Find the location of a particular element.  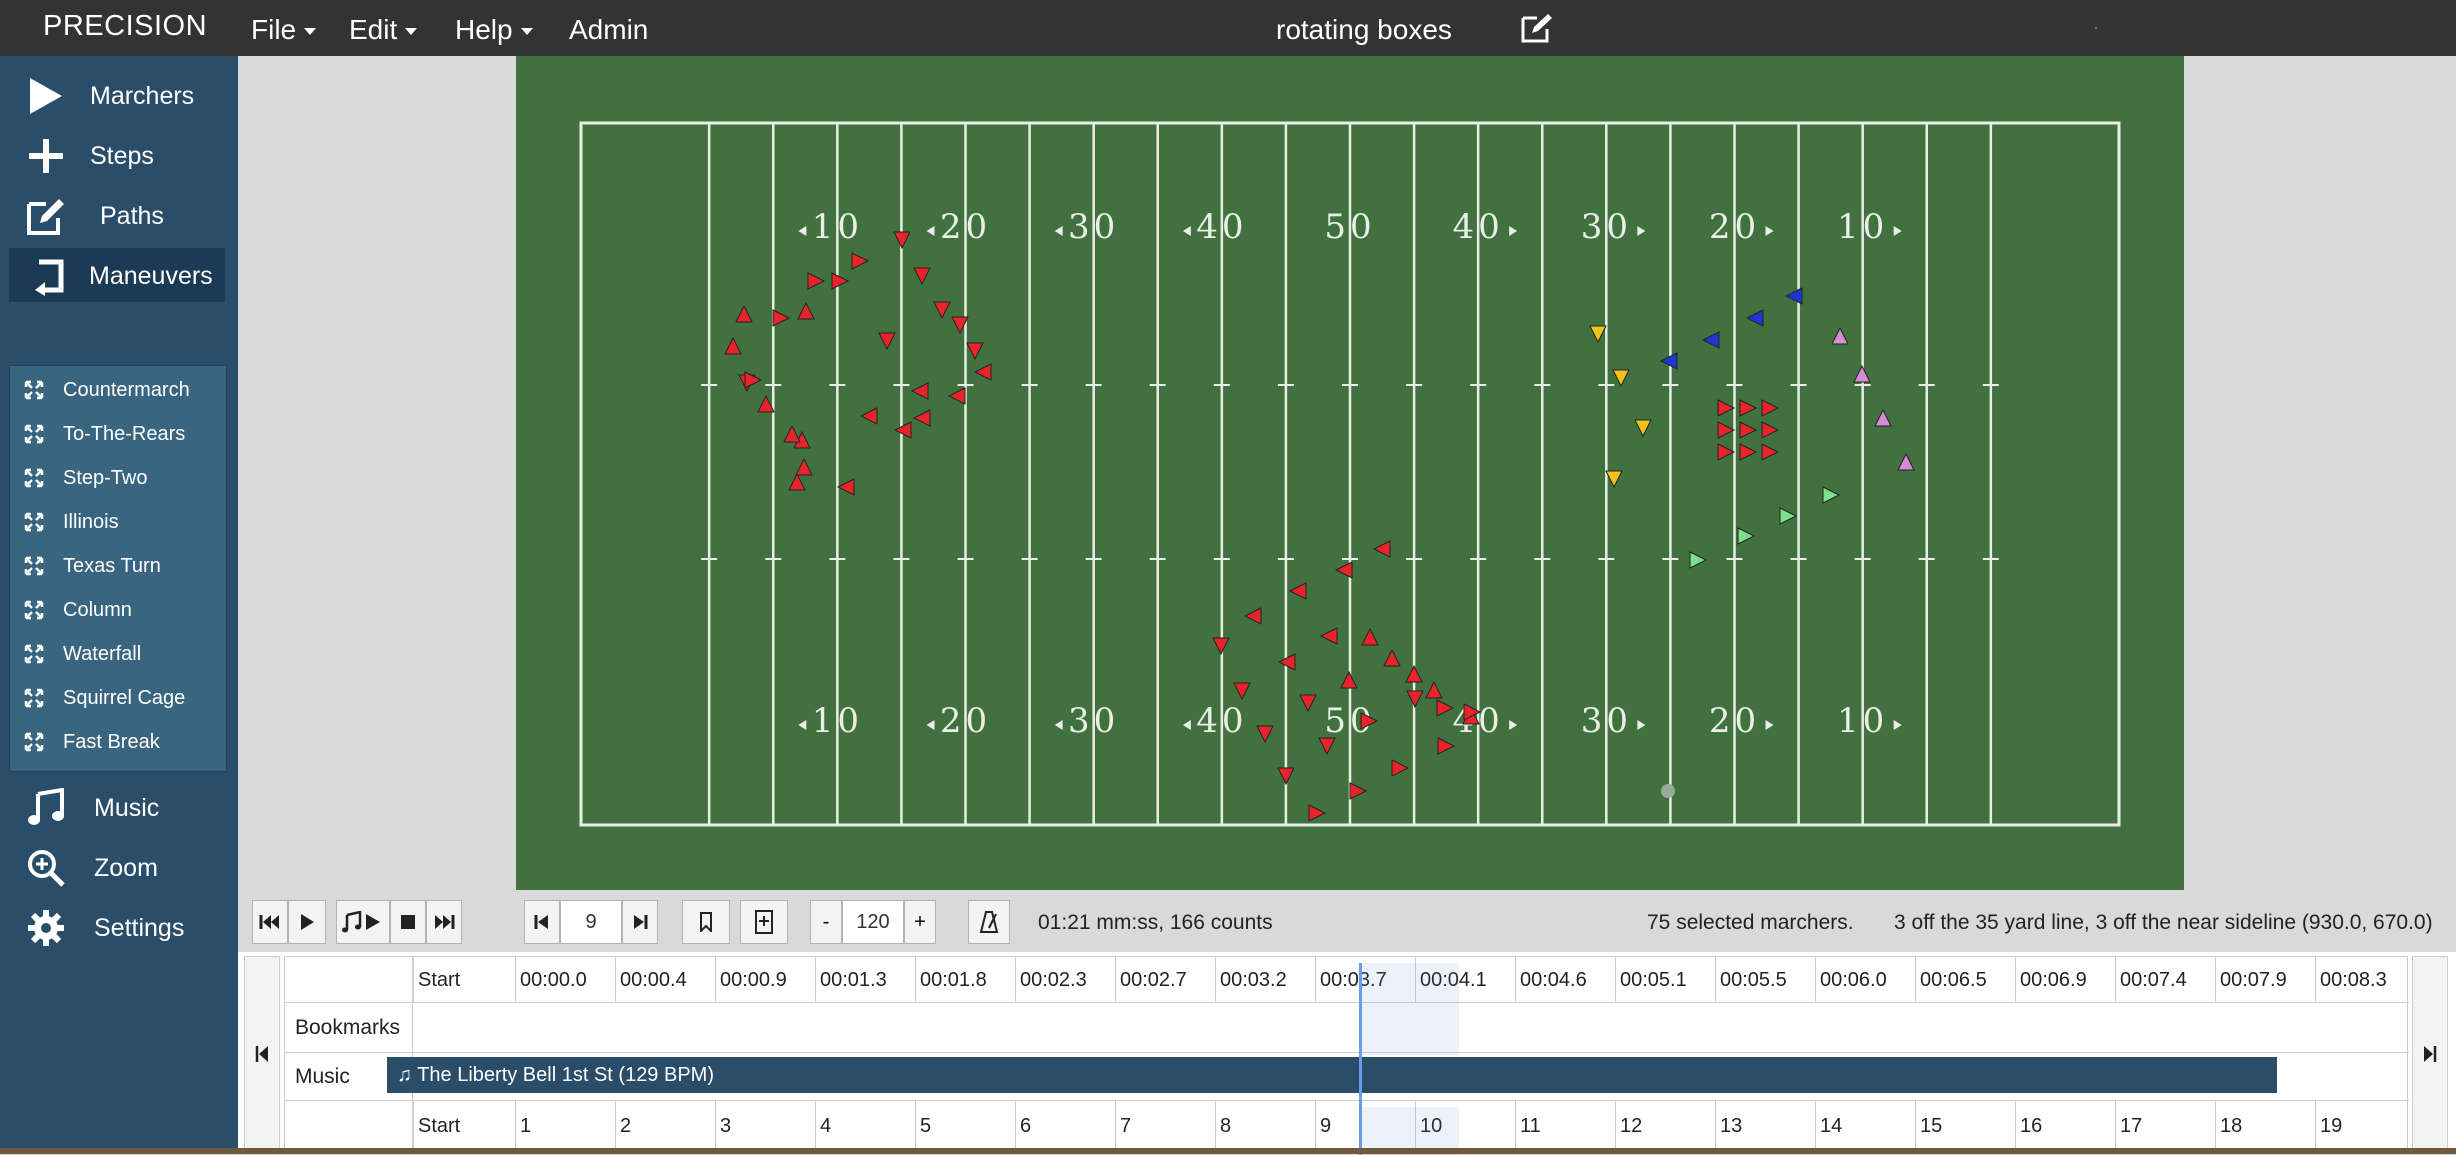

sidebar-item-settings: Settings is located at coordinates (119, 928).